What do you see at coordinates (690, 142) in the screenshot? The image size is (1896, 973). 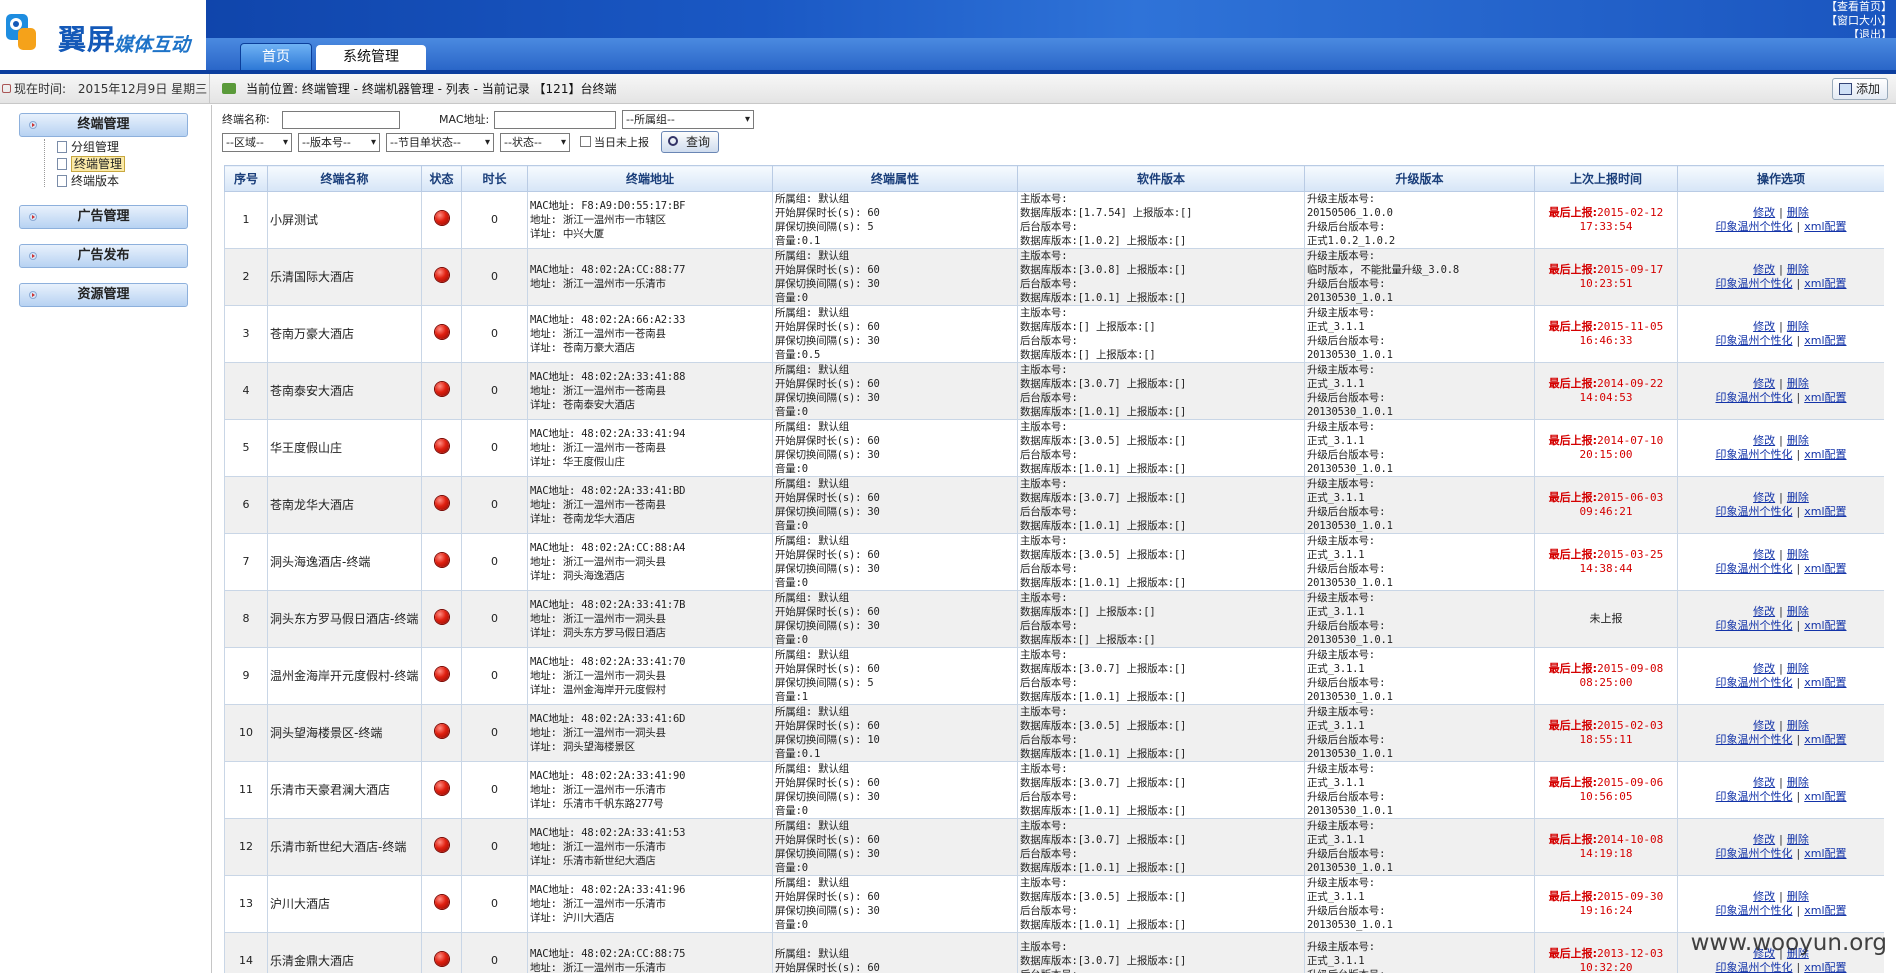 I see `query-button: 查询` at bounding box center [690, 142].